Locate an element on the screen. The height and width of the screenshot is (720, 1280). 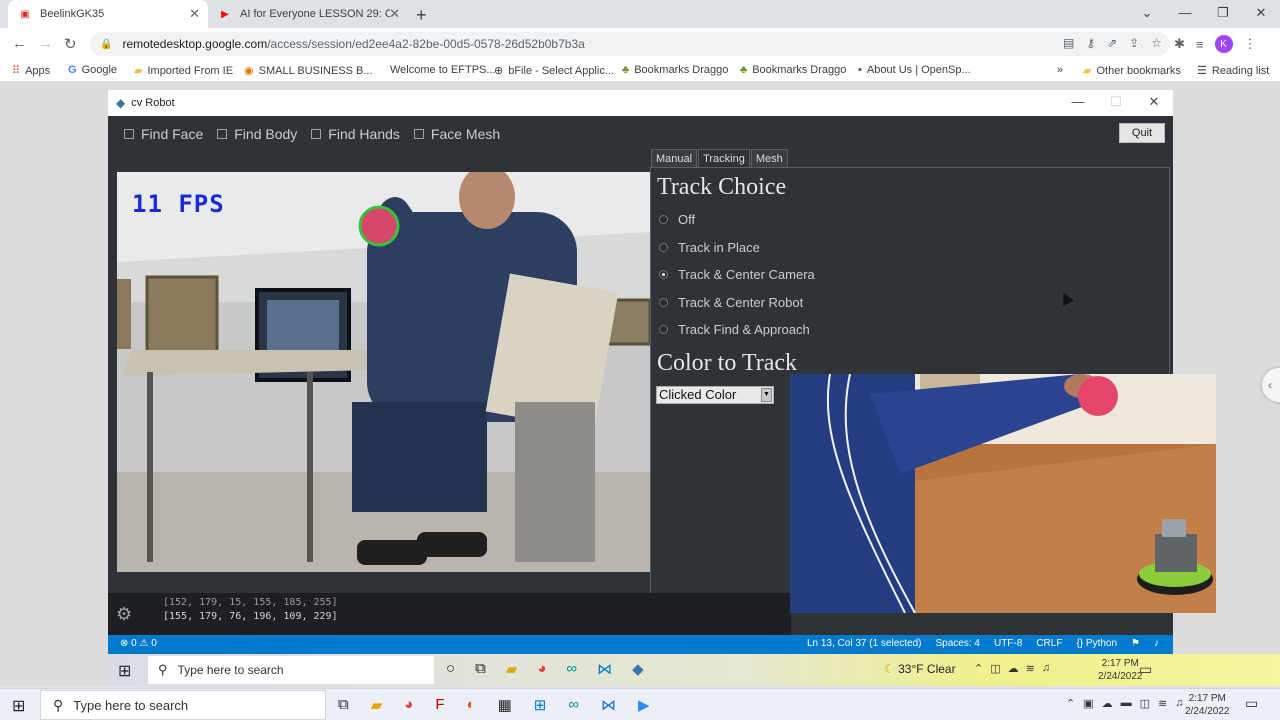
dropdown-arrow-icon: ▼ is located at coordinates (766, 395).